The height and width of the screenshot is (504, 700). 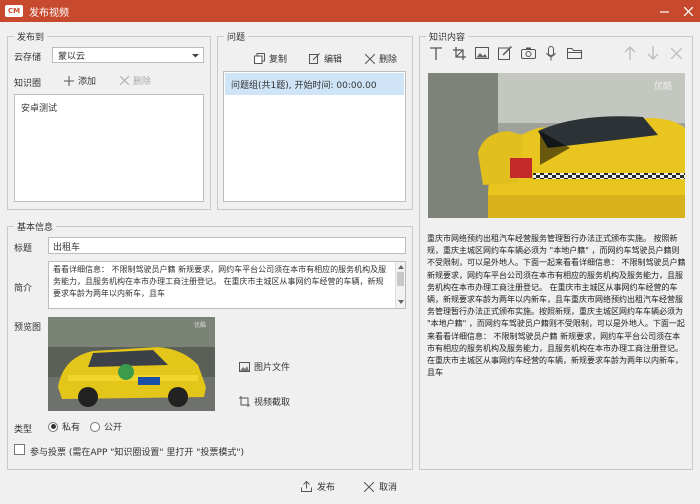 What do you see at coordinates (388, 60) in the screenshot?
I see `delete-question-label: 删除` at bounding box center [388, 60].